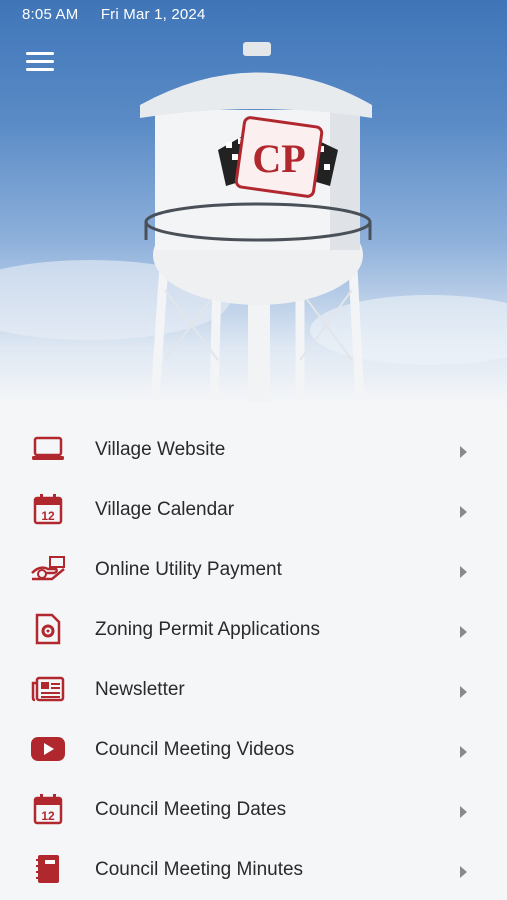  What do you see at coordinates (48, 749) in the screenshot?
I see `youtube-icon` at bounding box center [48, 749].